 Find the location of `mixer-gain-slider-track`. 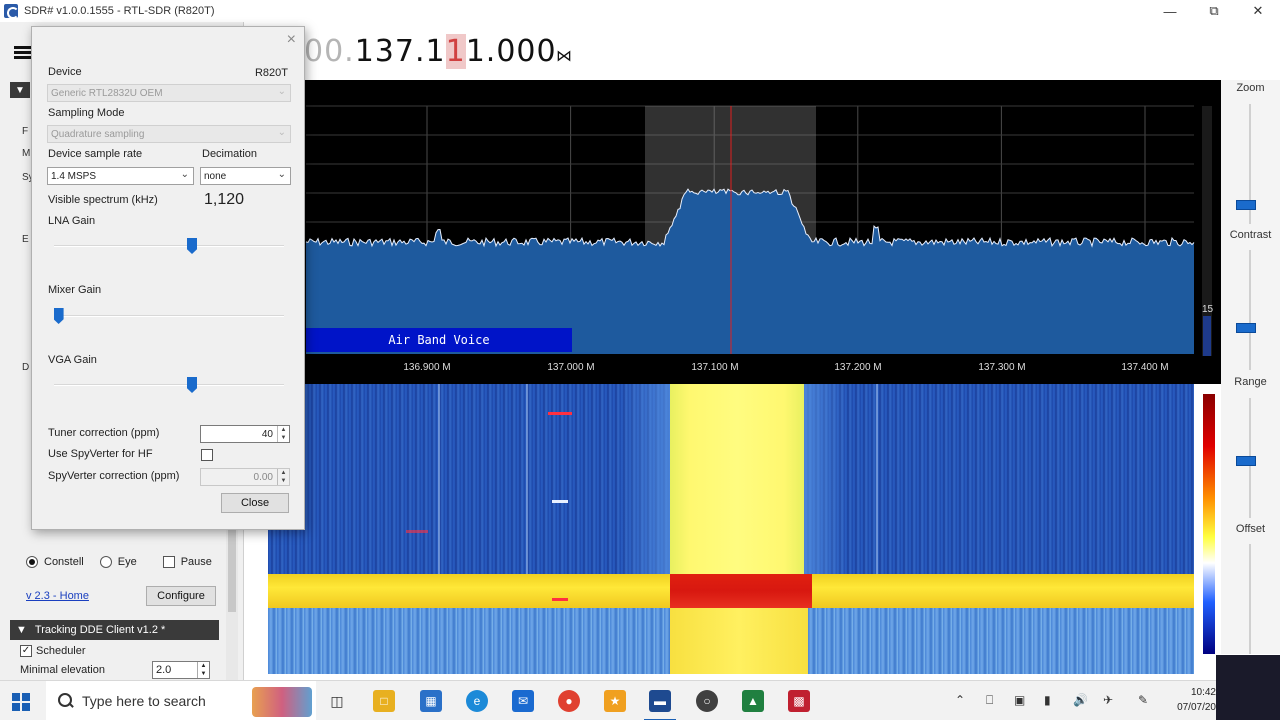

mixer-gain-slider-track is located at coordinates (169, 316).